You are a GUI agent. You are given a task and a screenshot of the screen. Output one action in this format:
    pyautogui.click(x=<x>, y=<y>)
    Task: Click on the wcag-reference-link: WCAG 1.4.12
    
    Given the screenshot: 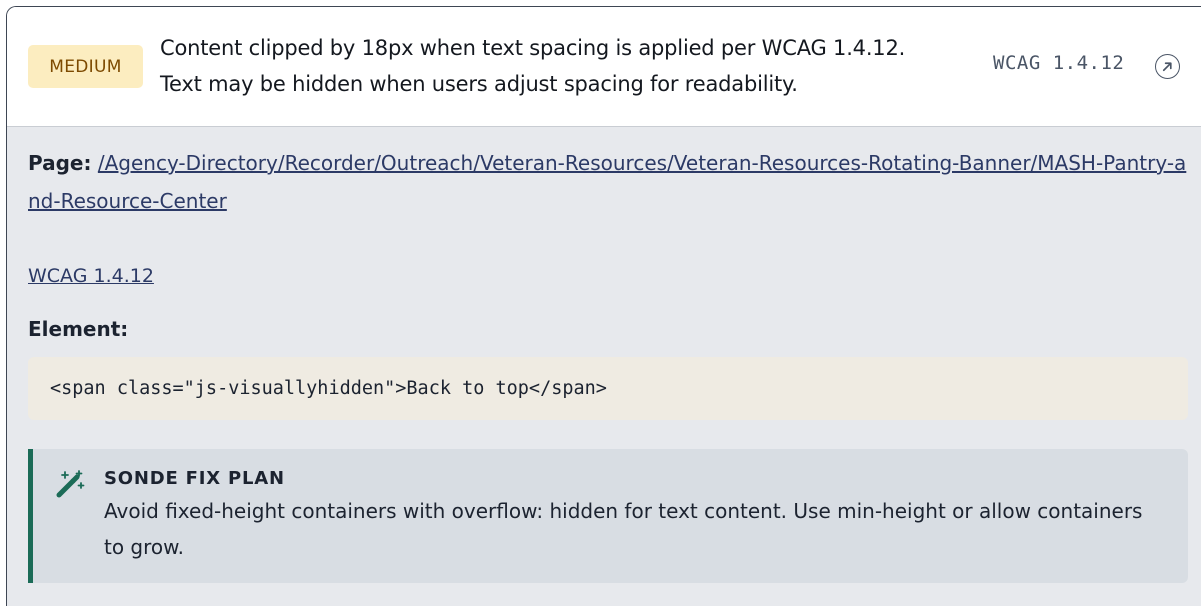 What is the action you would take?
    pyautogui.click(x=91, y=276)
    